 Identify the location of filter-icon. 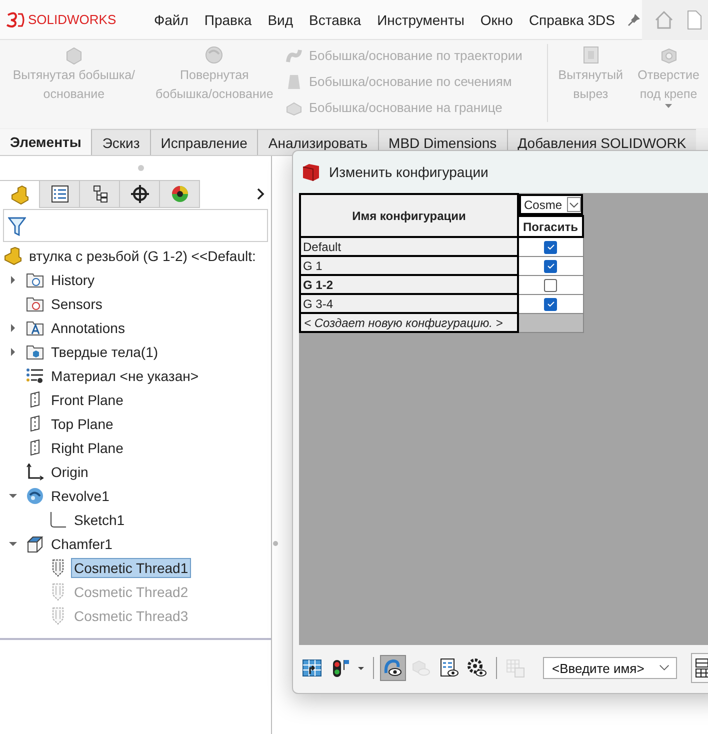
(17, 226).